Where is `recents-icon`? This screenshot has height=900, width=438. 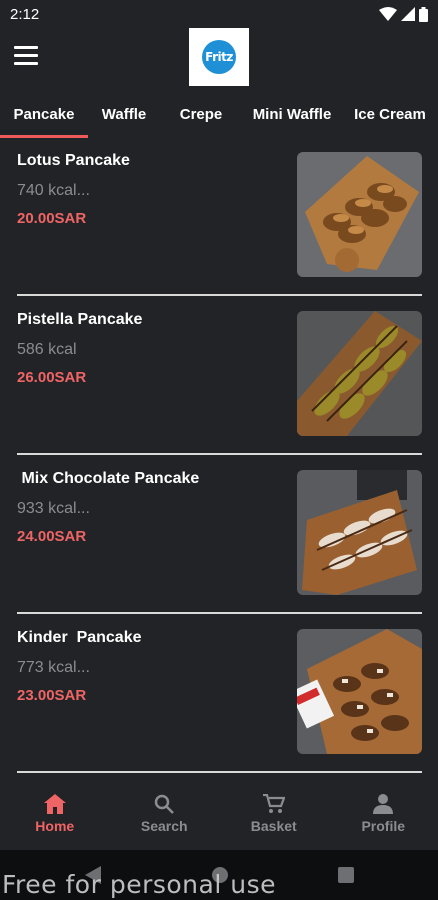
recents-icon is located at coordinates (346, 875).